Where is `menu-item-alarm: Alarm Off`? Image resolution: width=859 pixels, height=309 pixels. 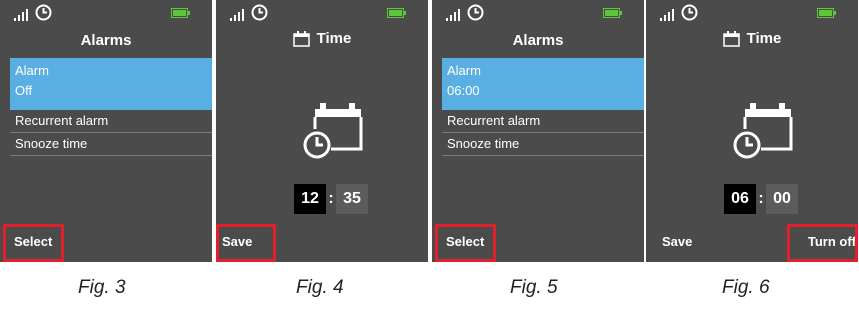 menu-item-alarm: Alarm Off is located at coordinates (111, 84).